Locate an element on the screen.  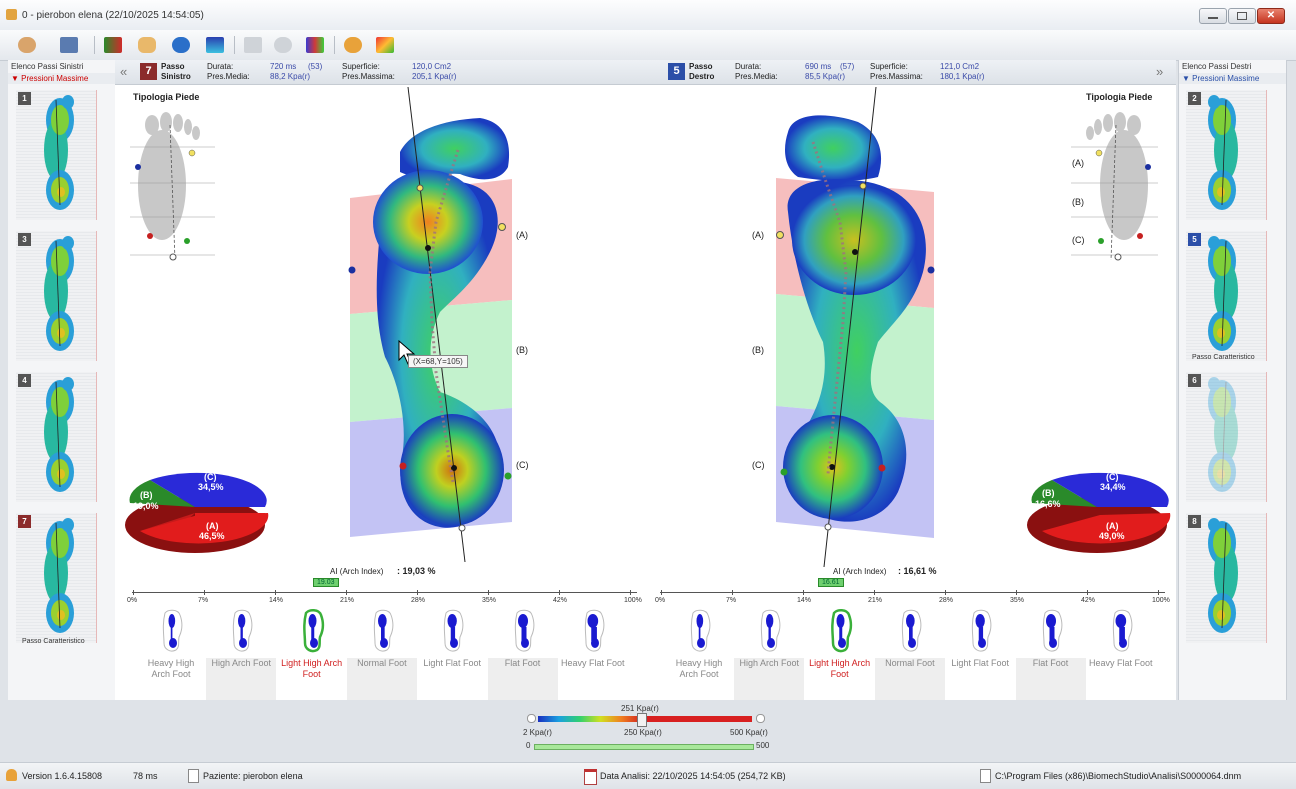
right-pie-value-a: 49,0% is located at coordinates (1112, 536).